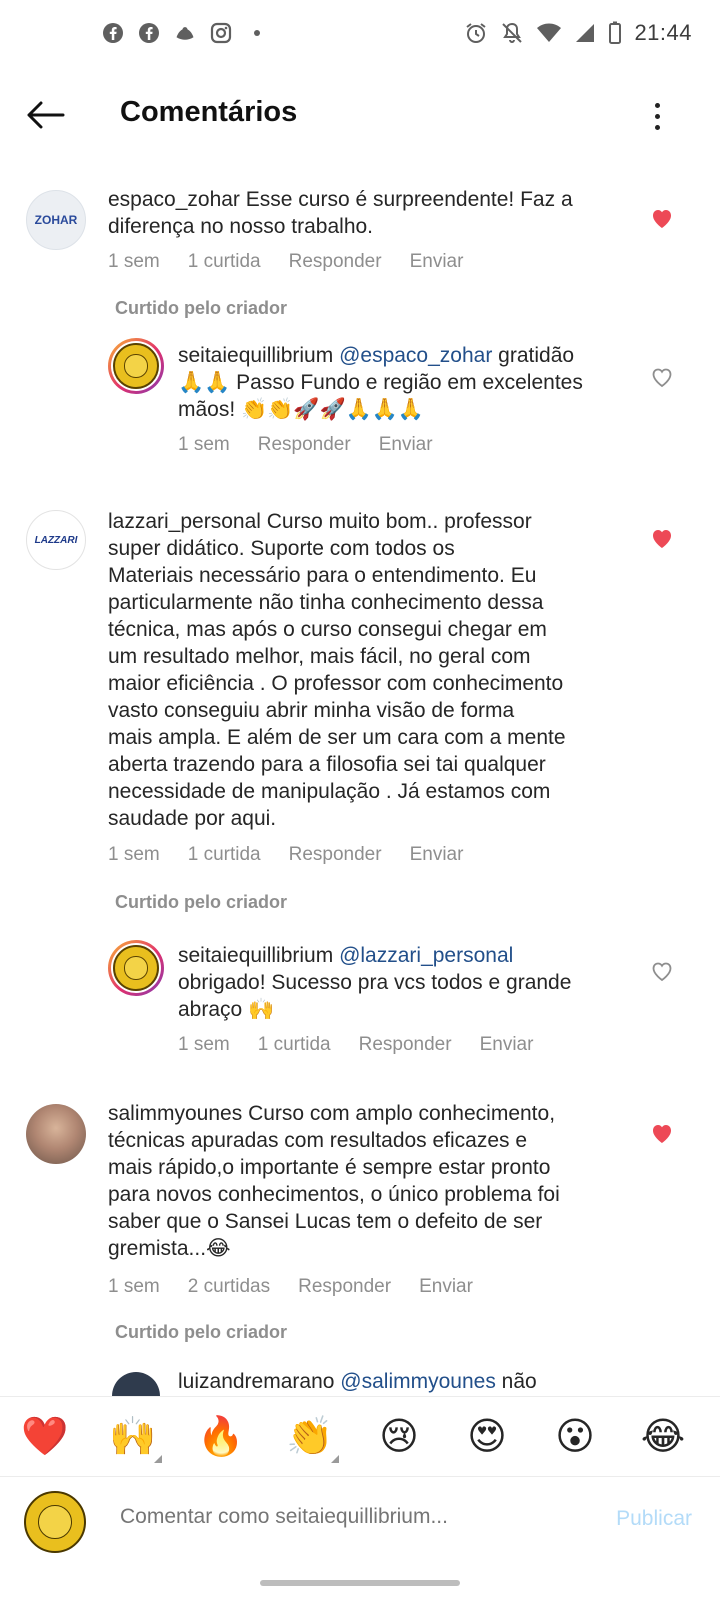  What do you see at coordinates (487, 1437) in the screenshot?
I see `emoji-heart-eyes: 😍` at bounding box center [487, 1437].